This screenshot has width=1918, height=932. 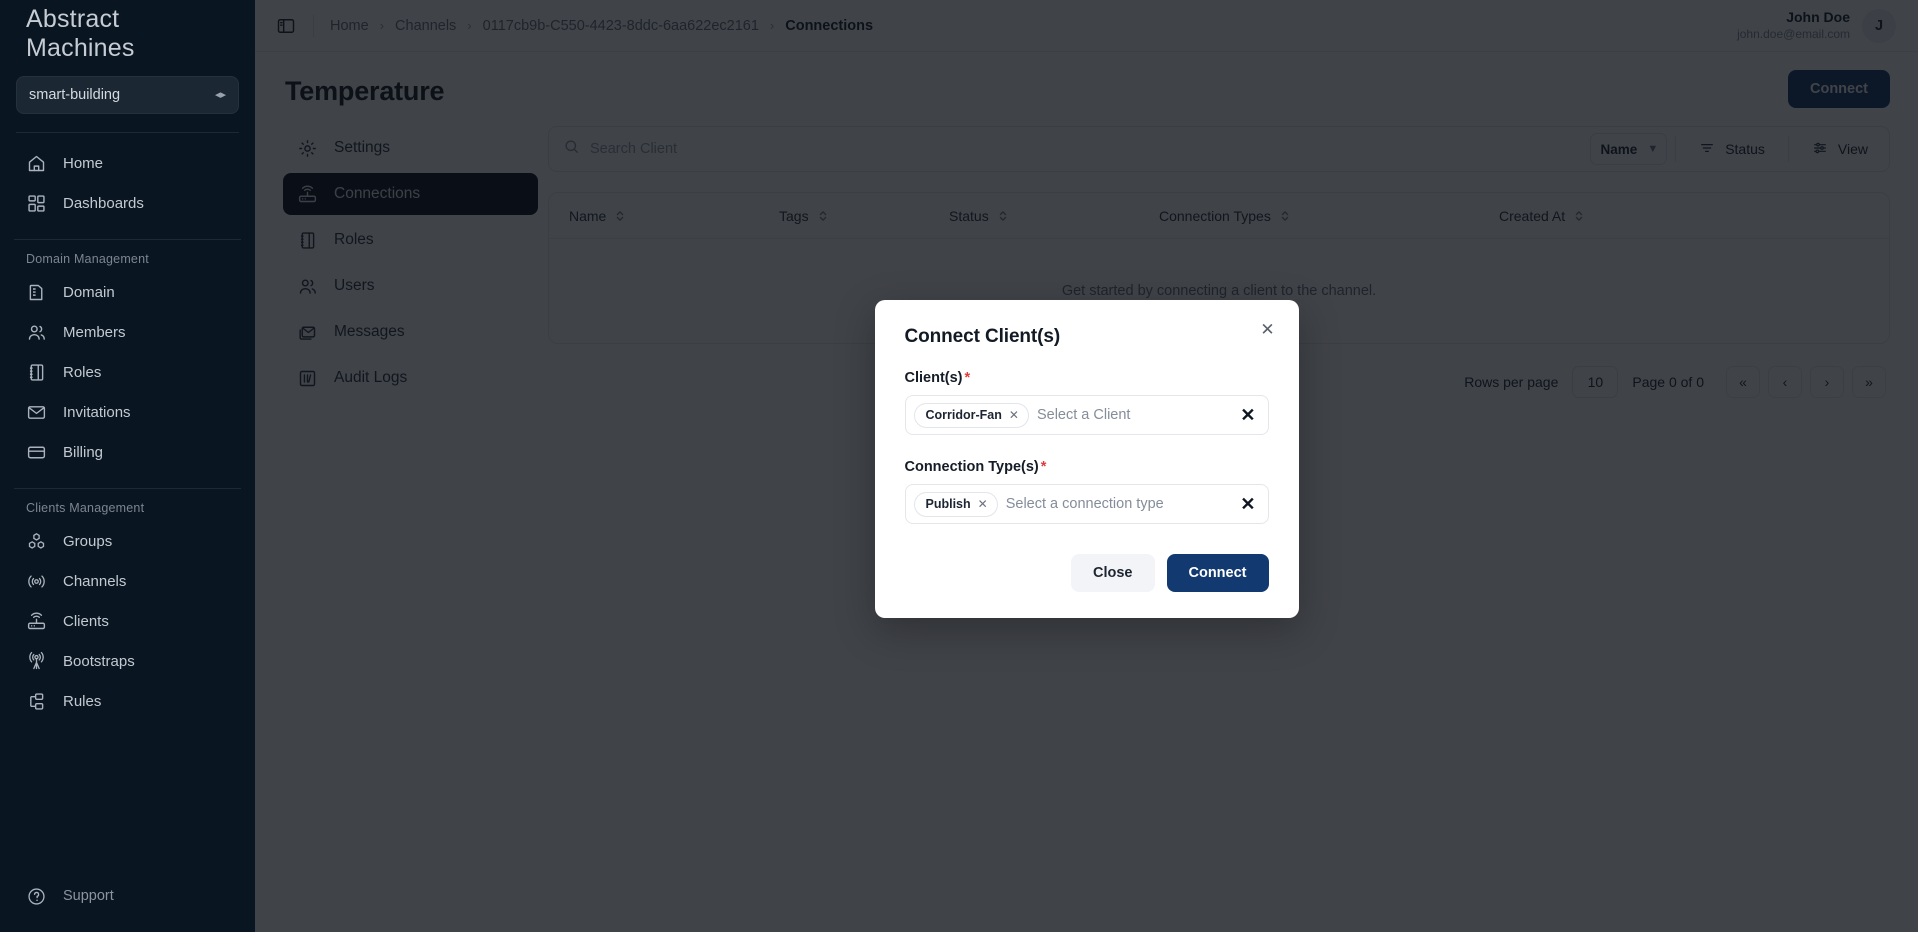 What do you see at coordinates (963, 415) in the screenshot?
I see `chip-label: Corridor-Fan` at bounding box center [963, 415].